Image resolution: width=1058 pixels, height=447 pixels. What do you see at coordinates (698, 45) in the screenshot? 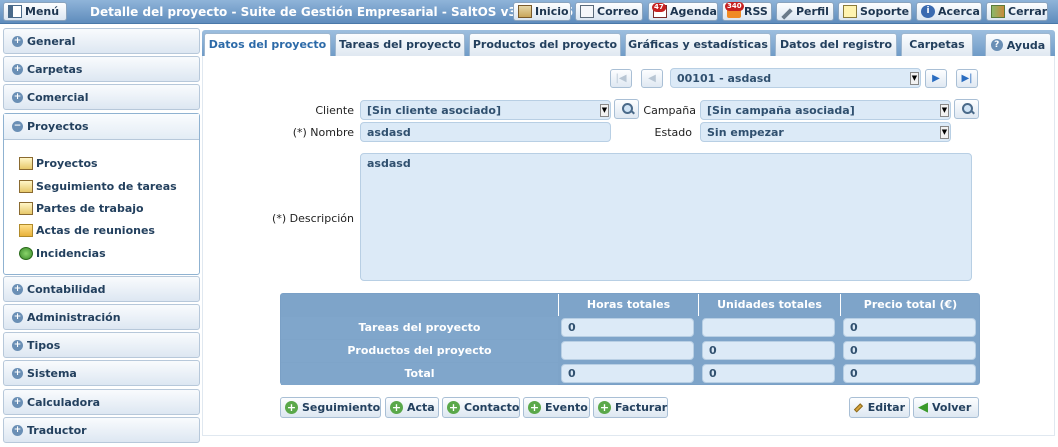
I see `tab-graficas: Gráficas y estadísticas` at bounding box center [698, 45].